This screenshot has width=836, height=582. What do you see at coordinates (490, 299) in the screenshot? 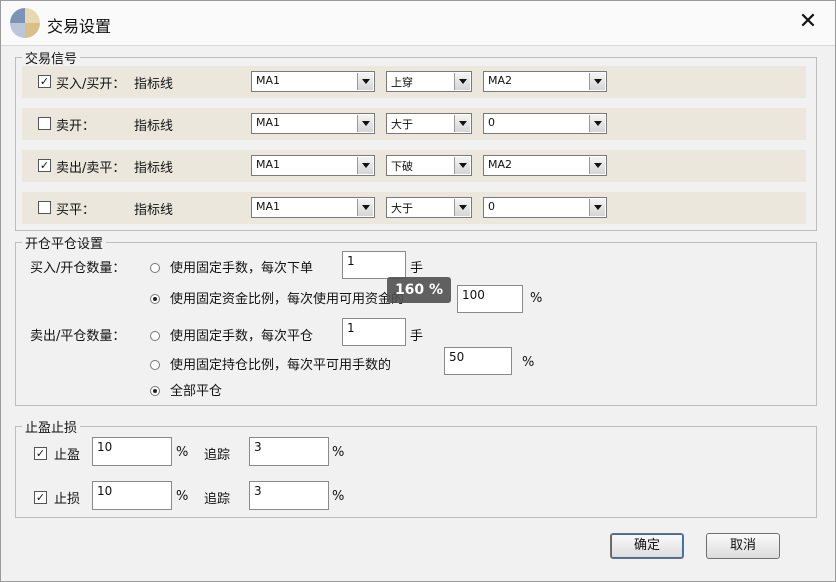
I see `open-ratio-input: 100` at bounding box center [490, 299].